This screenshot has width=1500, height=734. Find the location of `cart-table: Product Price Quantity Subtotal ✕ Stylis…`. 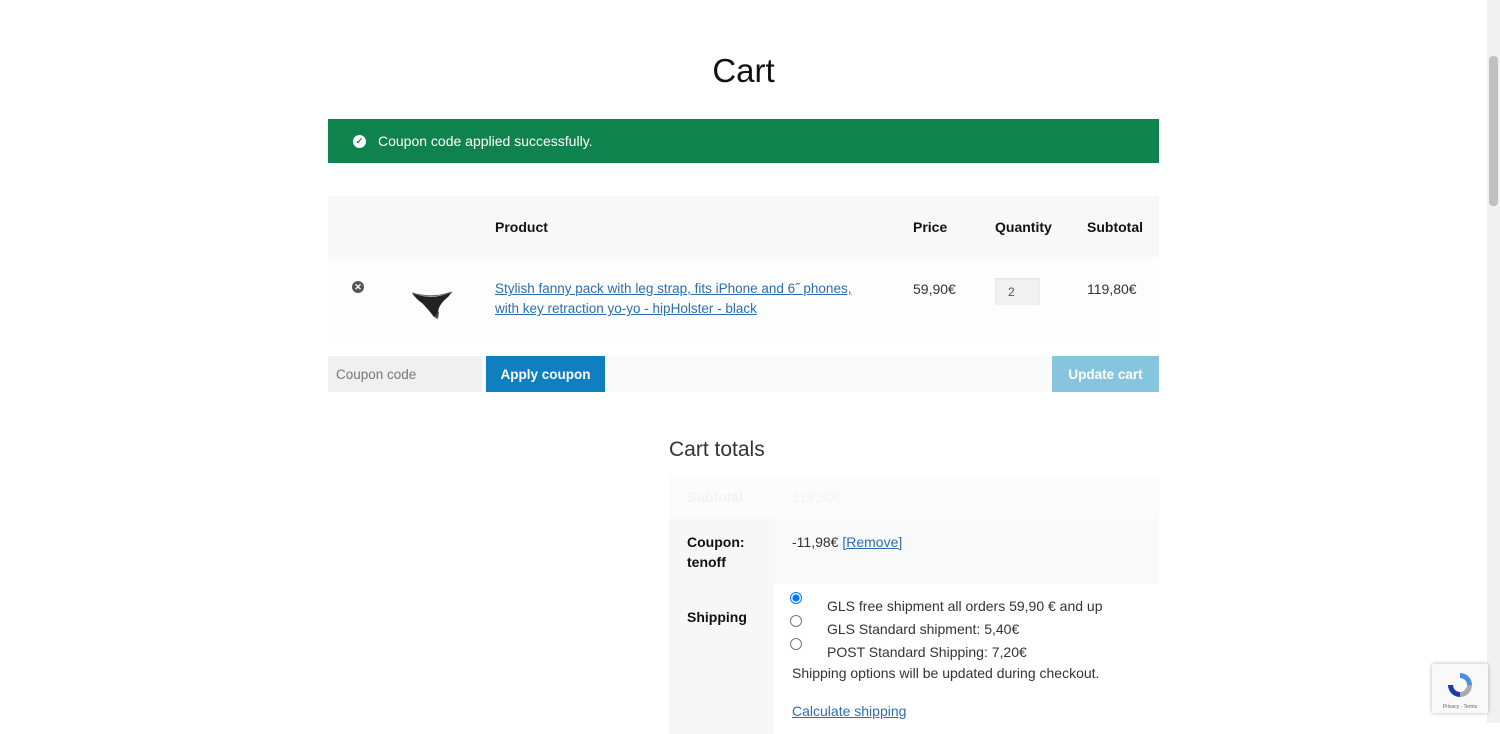

cart-table: Product Price Quantity Subtotal ✕ Stylis… is located at coordinates (743, 269).